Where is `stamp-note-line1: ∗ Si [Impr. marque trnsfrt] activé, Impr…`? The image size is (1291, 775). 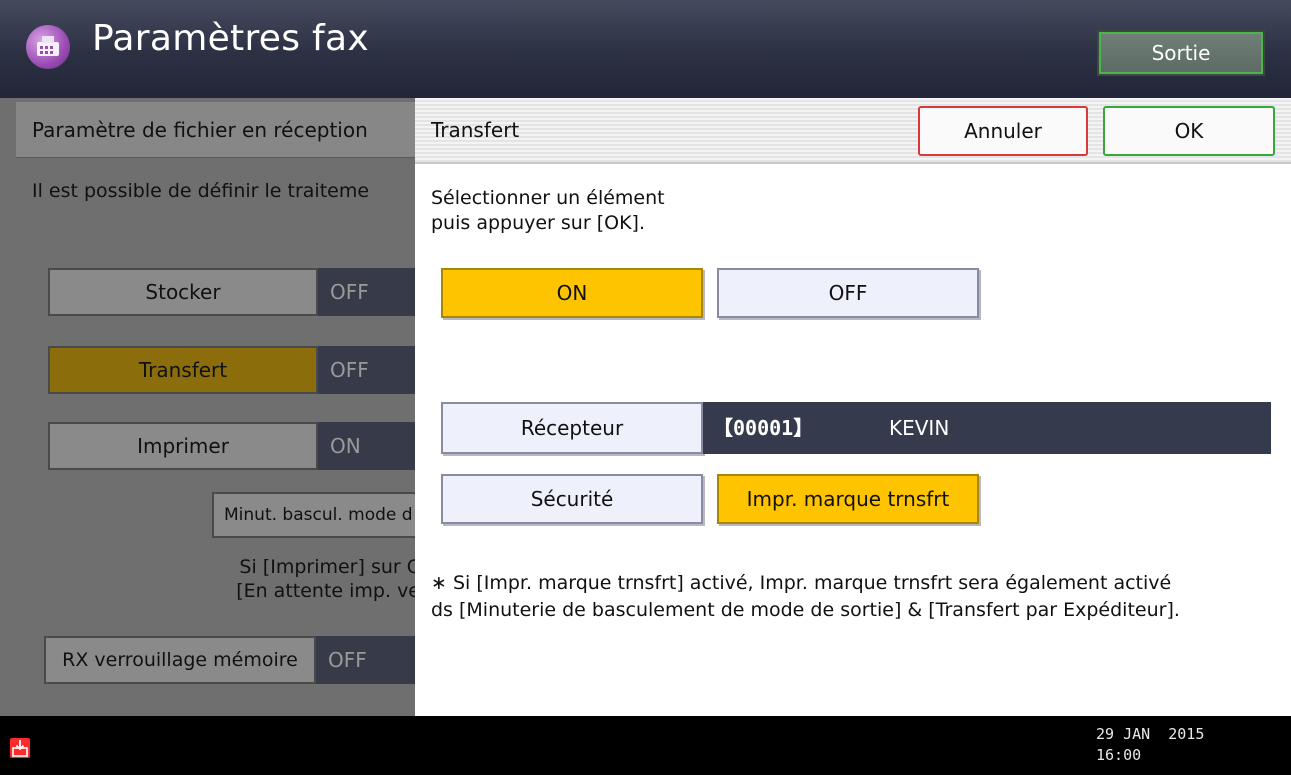 stamp-note-line1: ∗ Si [Impr. marque trnsfrt] activé, Impr… is located at coordinates (801, 583).